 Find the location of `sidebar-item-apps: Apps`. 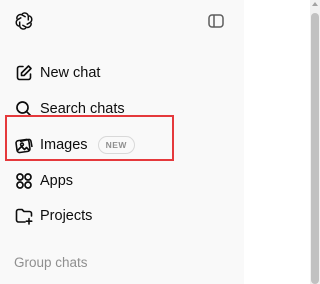

sidebar-item-apps: Apps is located at coordinates (122, 181).